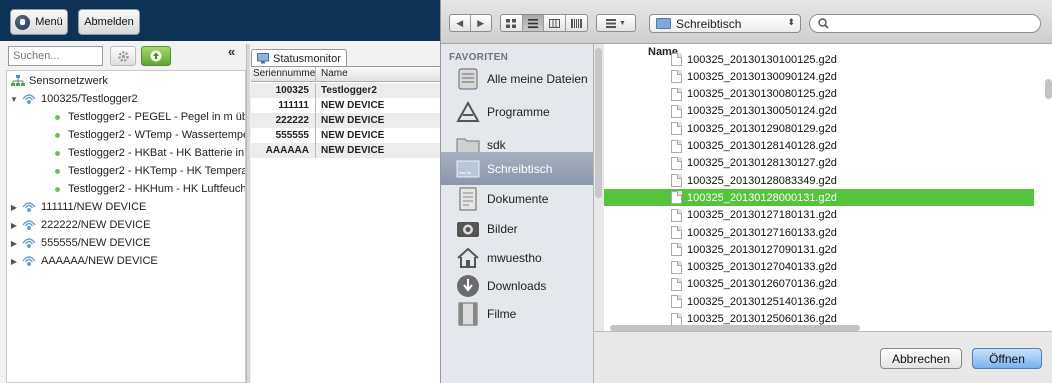 This screenshot has height=383, width=1052. I want to click on serial-cell: 222222, so click(292, 120).